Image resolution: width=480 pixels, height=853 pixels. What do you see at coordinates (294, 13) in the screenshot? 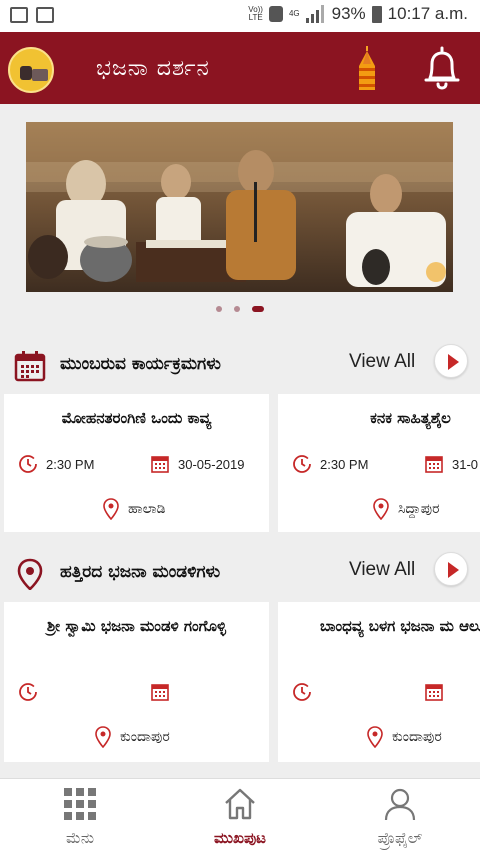
I see `network-type: 4G` at bounding box center [294, 13].